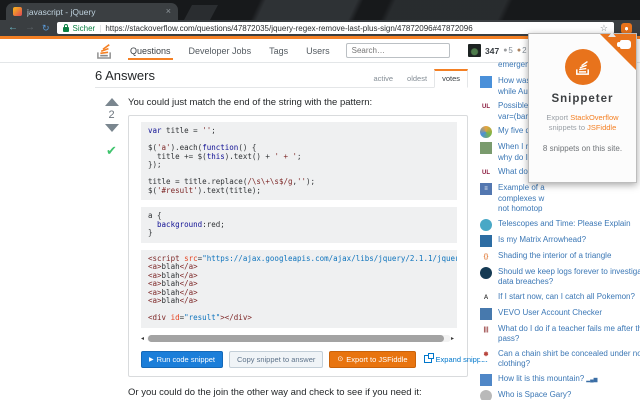 This screenshot has height=400, width=640. I want to click on hot-question-item: {} Shading the interior of a triangle, so click(559, 256).